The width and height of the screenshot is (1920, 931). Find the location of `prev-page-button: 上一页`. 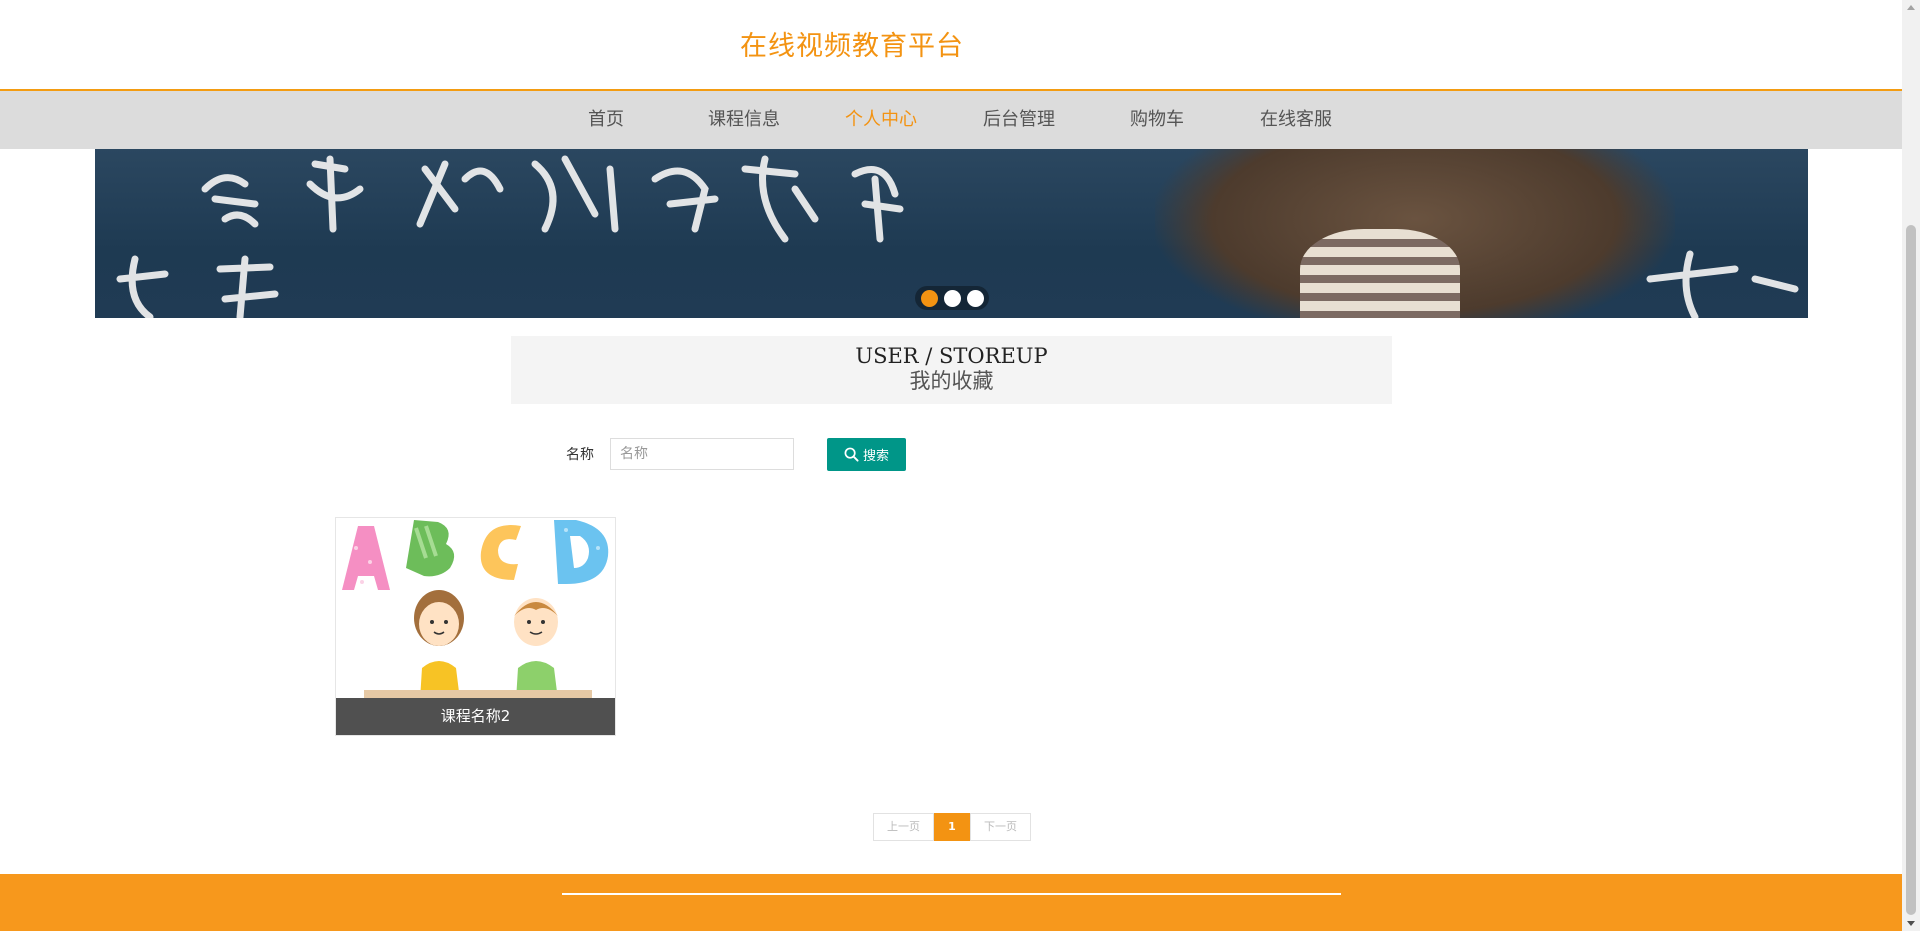

prev-page-button: 上一页 is located at coordinates (903, 827).